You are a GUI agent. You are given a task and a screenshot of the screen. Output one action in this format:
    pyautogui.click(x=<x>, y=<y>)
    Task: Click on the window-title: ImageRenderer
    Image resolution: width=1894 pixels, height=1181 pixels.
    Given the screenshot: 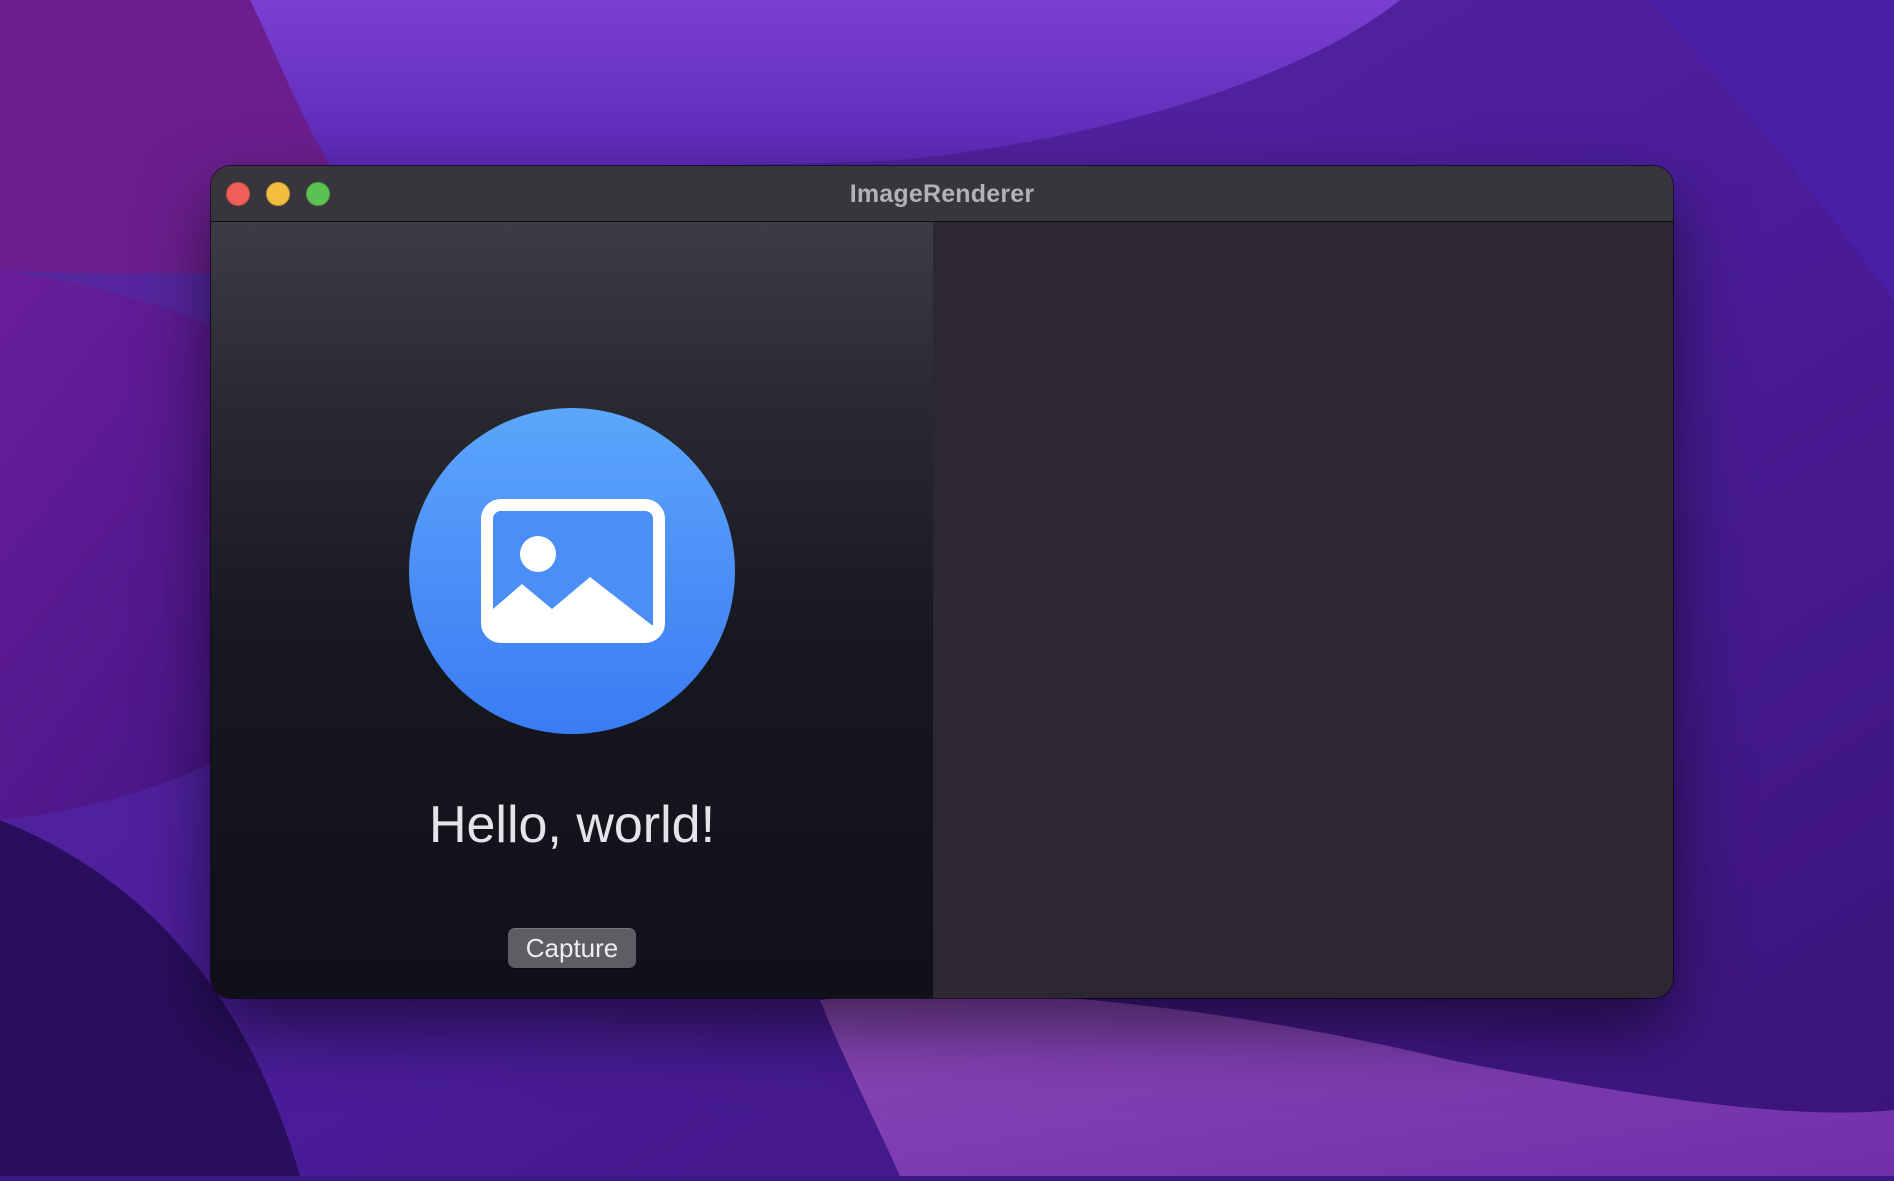 What is the action you would take?
    pyautogui.click(x=942, y=194)
    